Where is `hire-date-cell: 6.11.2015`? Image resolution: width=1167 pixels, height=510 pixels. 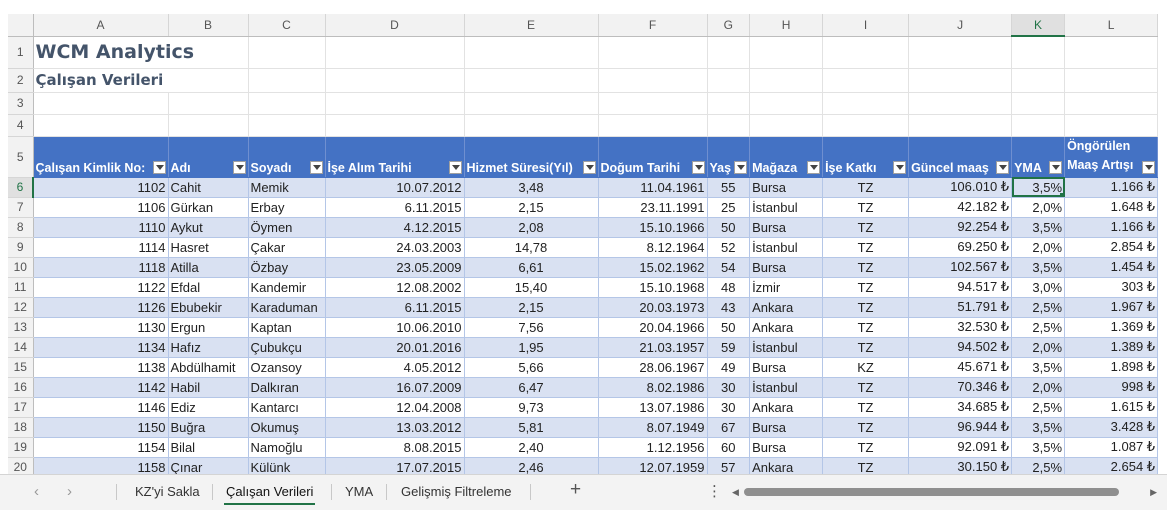 hire-date-cell: 6.11.2015 is located at coordinates (395, 307).